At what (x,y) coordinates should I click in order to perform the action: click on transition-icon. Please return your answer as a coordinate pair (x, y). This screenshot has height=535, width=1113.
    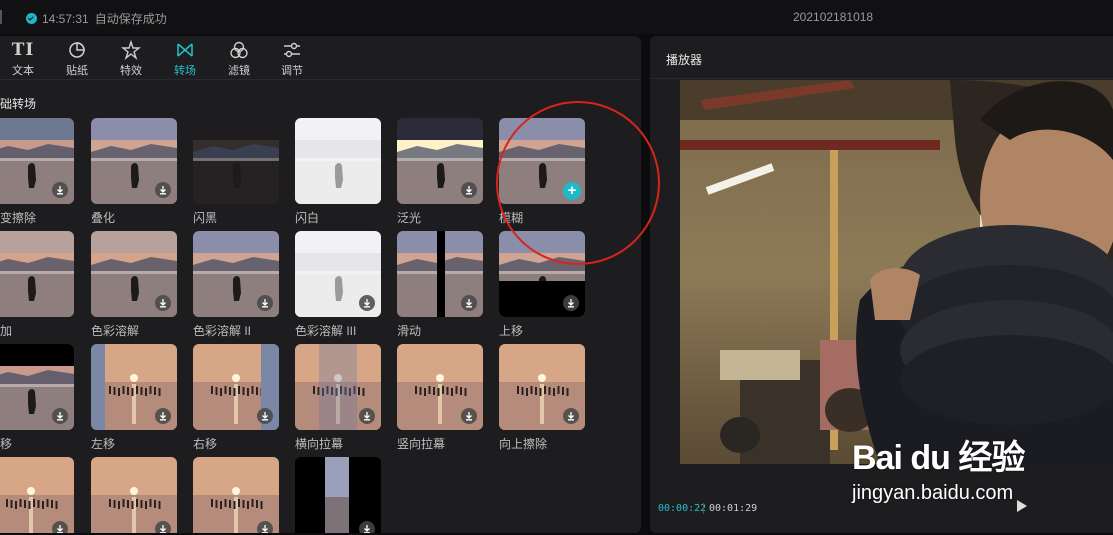
    Looking at the image, I should click on (185, 50).